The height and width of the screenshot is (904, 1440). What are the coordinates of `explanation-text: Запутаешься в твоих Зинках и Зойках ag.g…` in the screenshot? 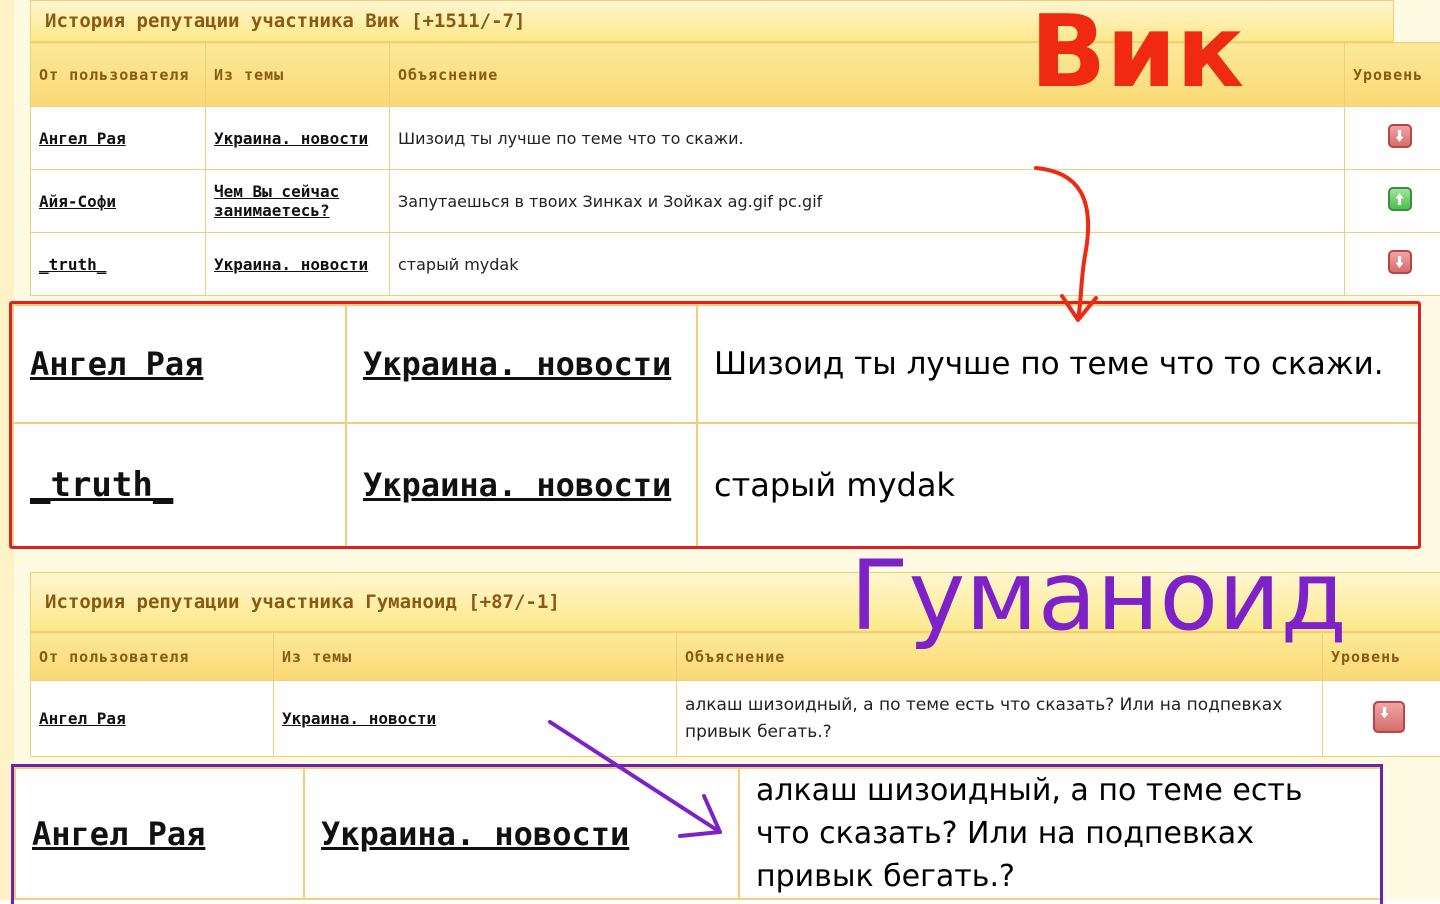 It's located at (867, 201).